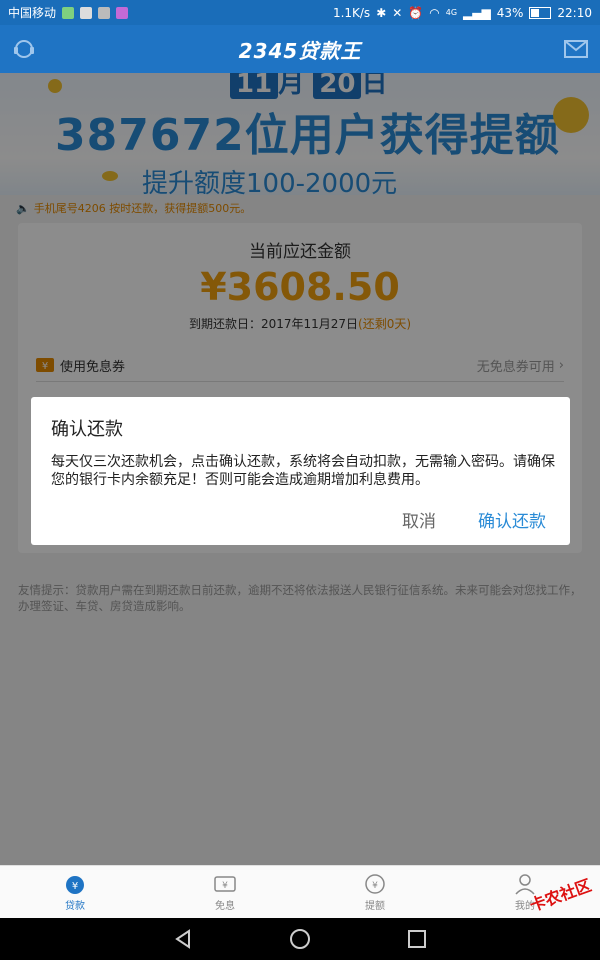 The image size is (600, 960). Describe the element at coordinates (225, 906) in the screenshot. I see `tab-label: 免息` at that location.